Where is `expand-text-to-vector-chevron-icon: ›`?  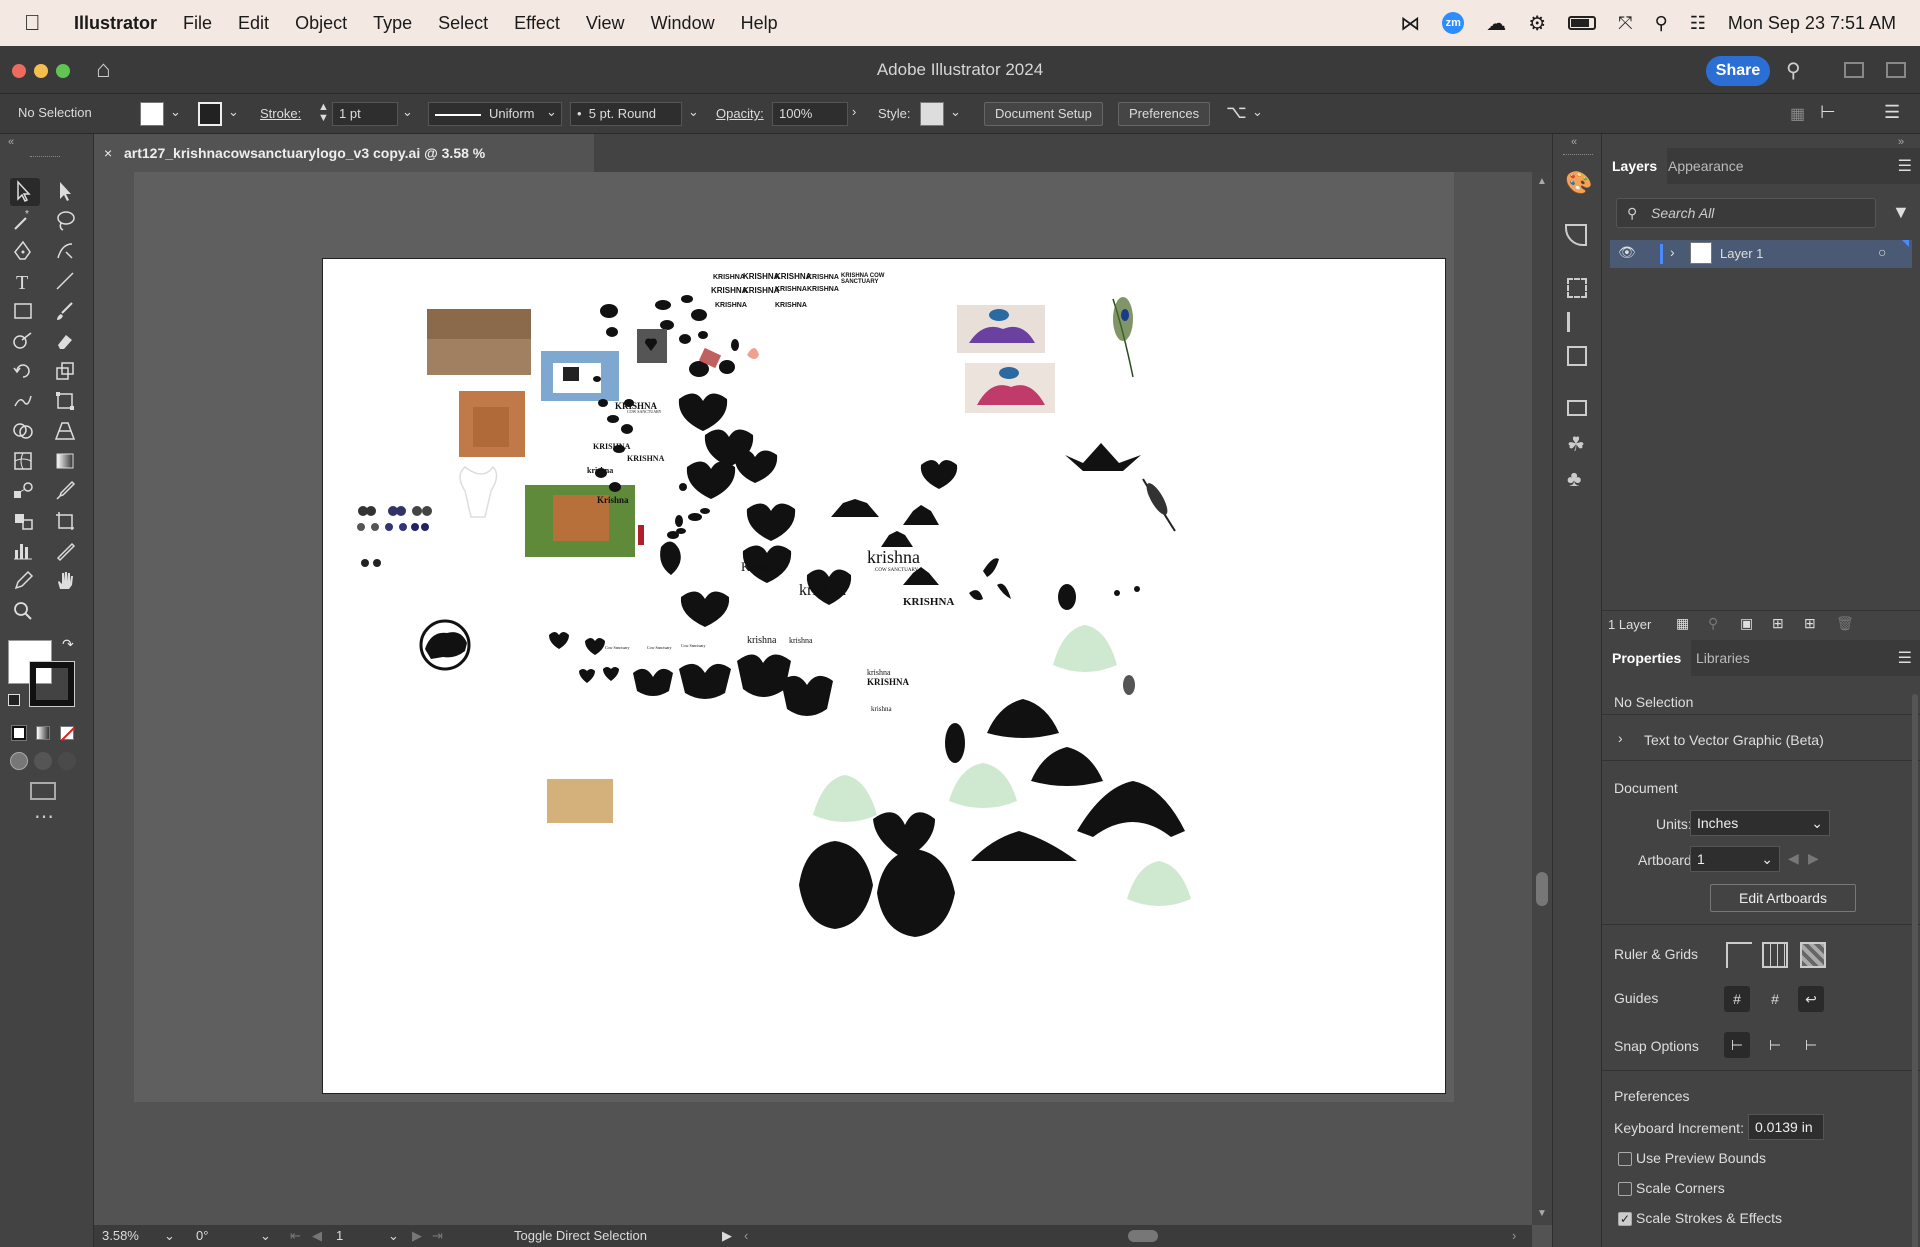 expand-text-to-vector-chevron-icon: › is located at coordinates (1620, 738).